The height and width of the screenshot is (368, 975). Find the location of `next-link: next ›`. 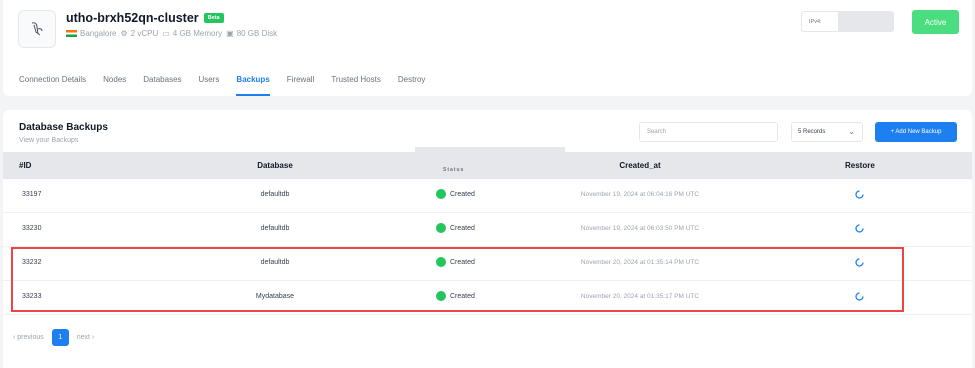

next-link: next › is located at coordinates (86, 337).